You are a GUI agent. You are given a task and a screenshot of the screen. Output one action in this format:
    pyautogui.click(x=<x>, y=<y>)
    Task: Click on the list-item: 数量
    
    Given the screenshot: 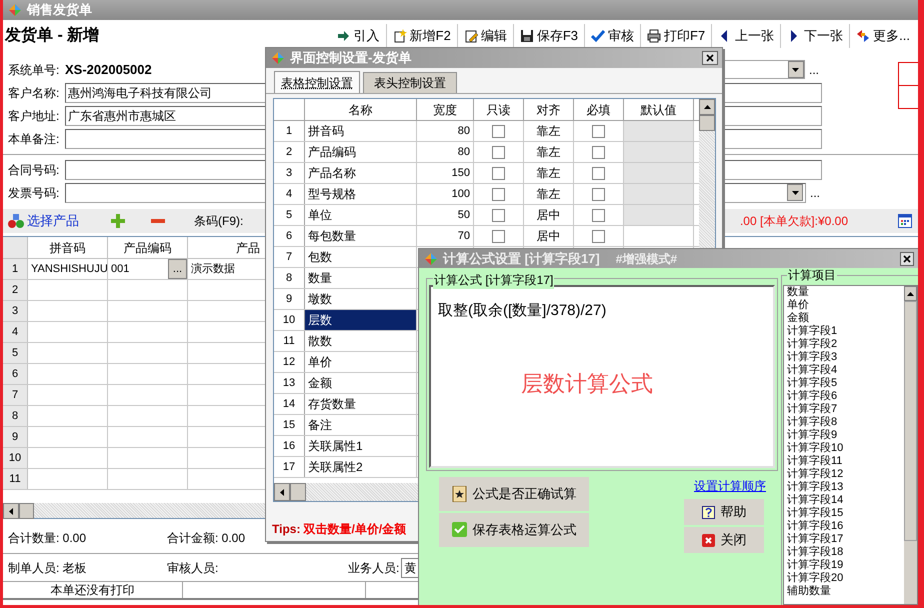 What is the action you would take?
    pyautogui.click(x=845, y=292)
    